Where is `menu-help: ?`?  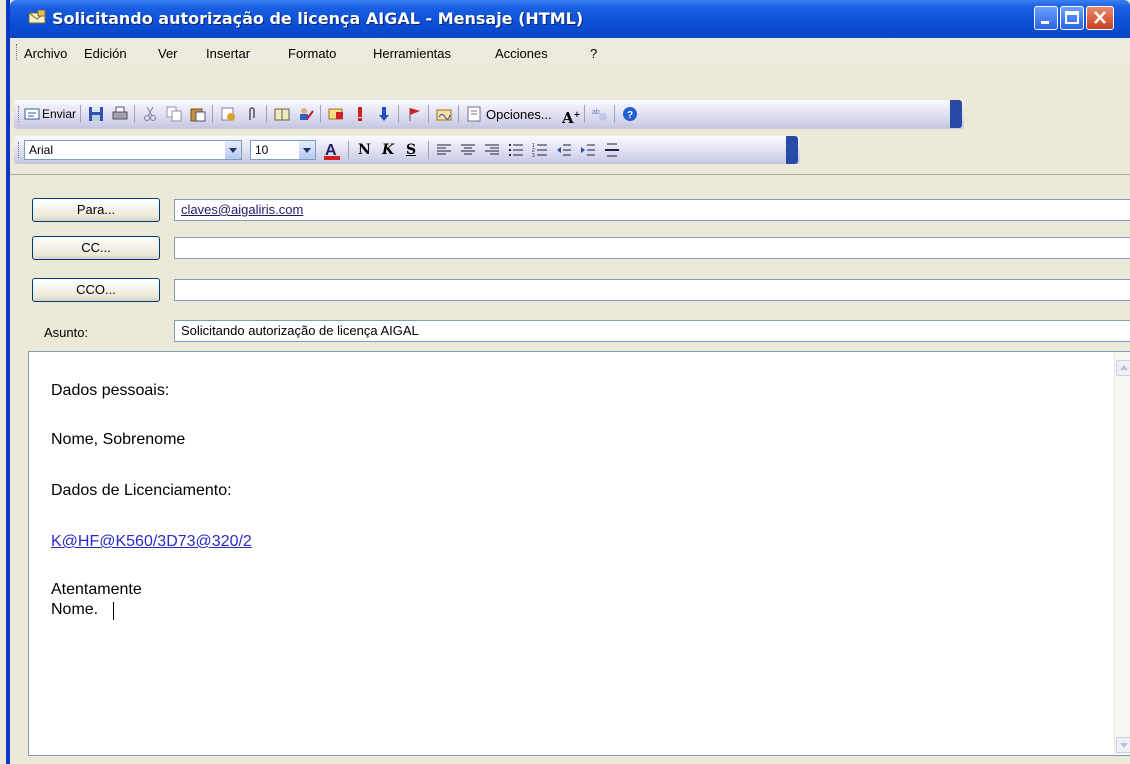 menu-help: ? is located at coordinates (593, 53).